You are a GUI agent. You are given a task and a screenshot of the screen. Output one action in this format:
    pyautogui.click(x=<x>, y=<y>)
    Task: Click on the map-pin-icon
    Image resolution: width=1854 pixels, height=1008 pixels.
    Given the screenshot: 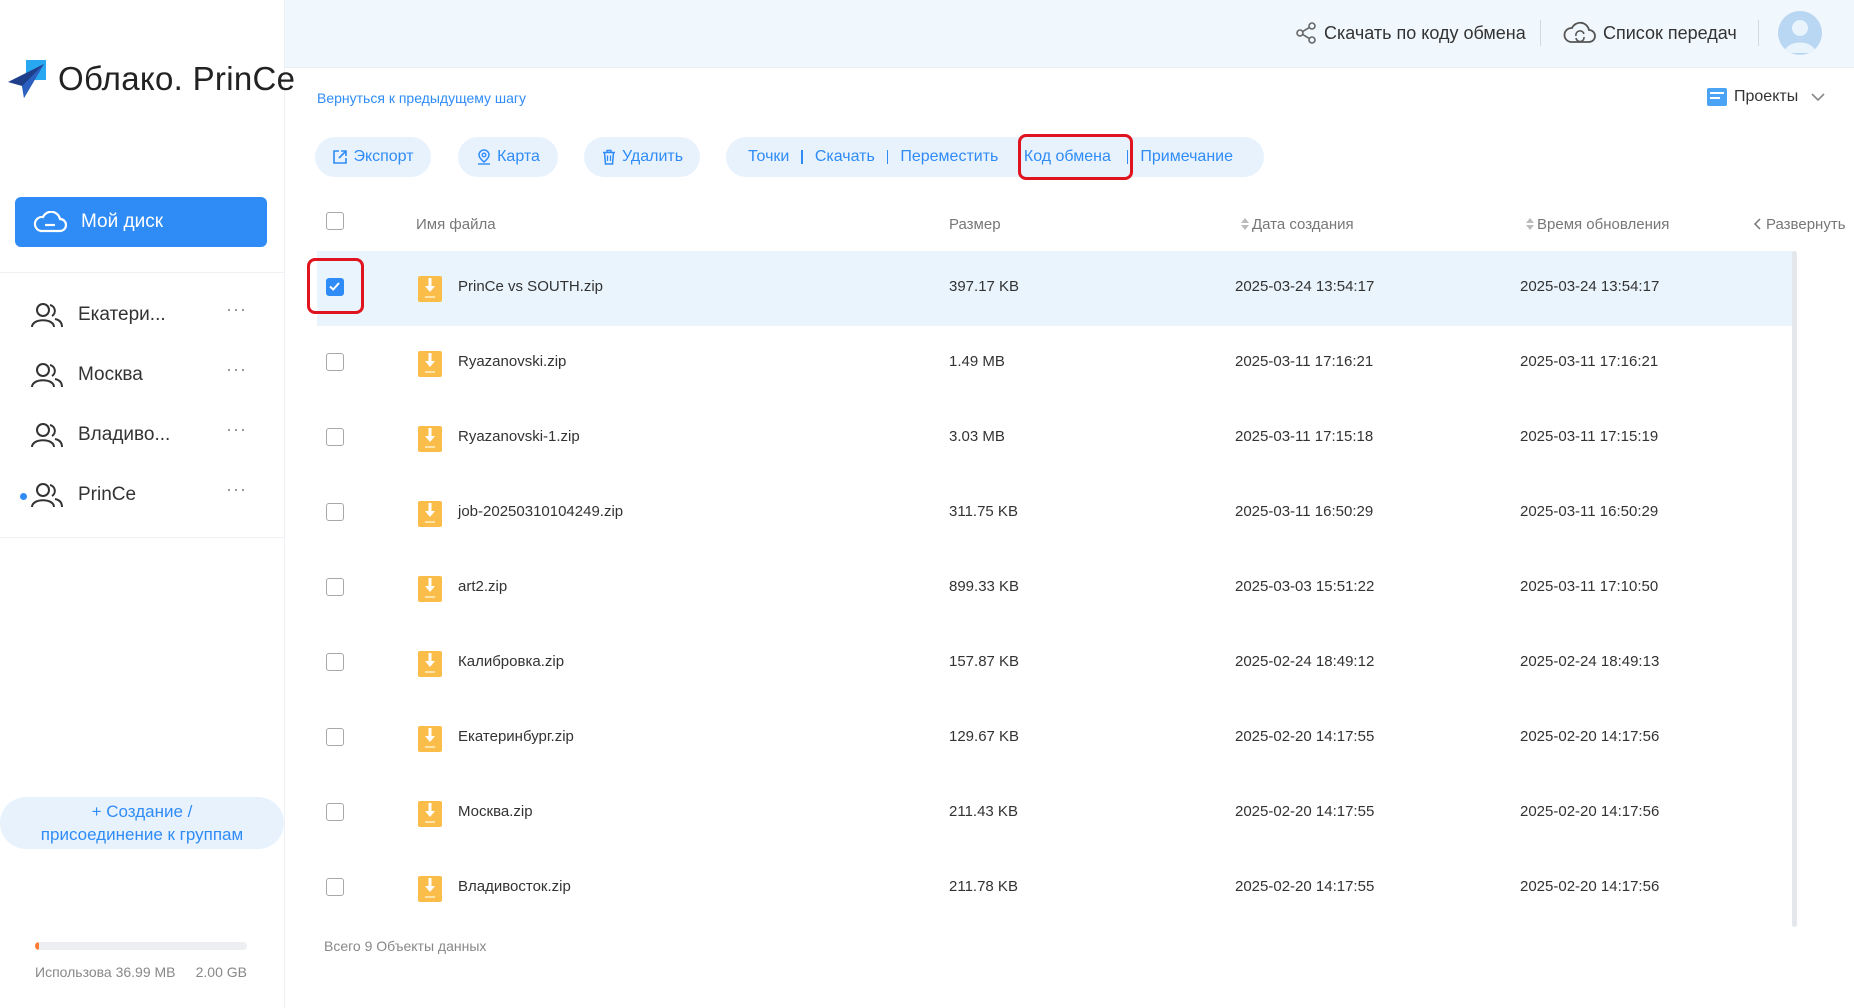 What is the action you would take?
    pyautogui.click(x=484, y=157)
    